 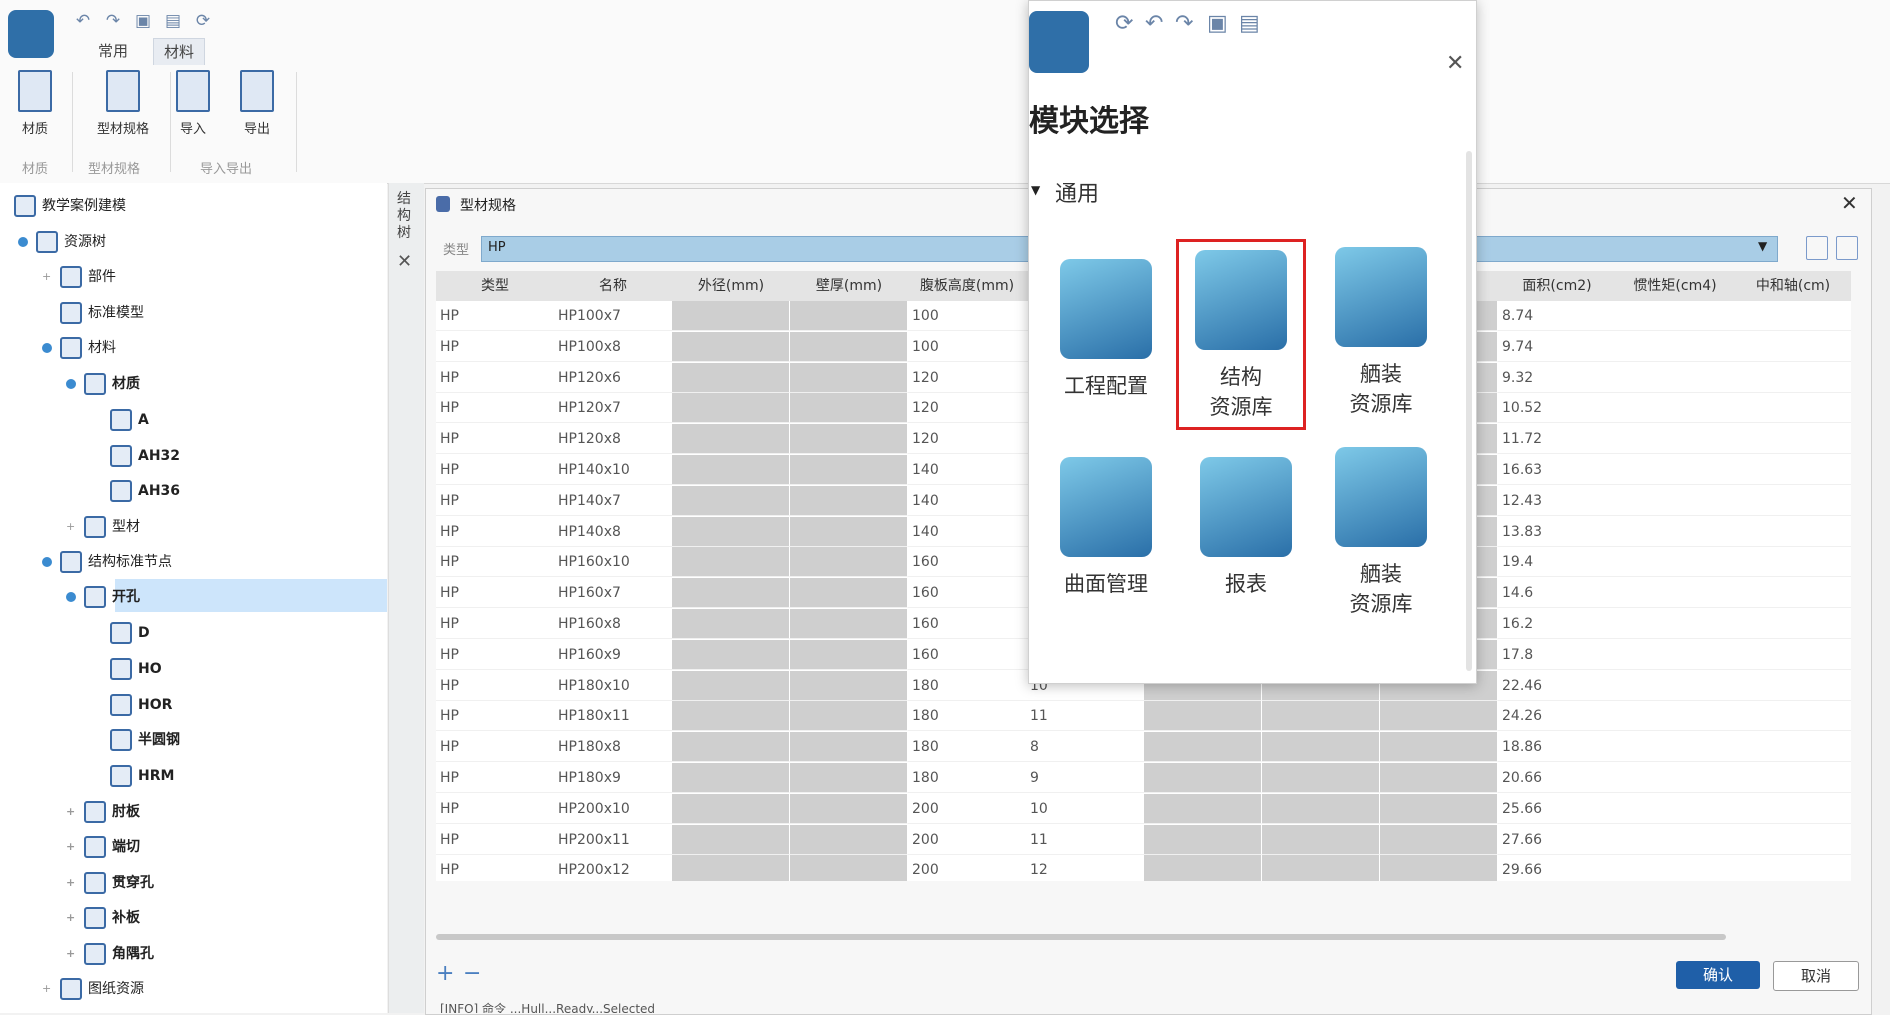 I want to click on collapse-group-icon: ▼, so click(x=1035, y=190).